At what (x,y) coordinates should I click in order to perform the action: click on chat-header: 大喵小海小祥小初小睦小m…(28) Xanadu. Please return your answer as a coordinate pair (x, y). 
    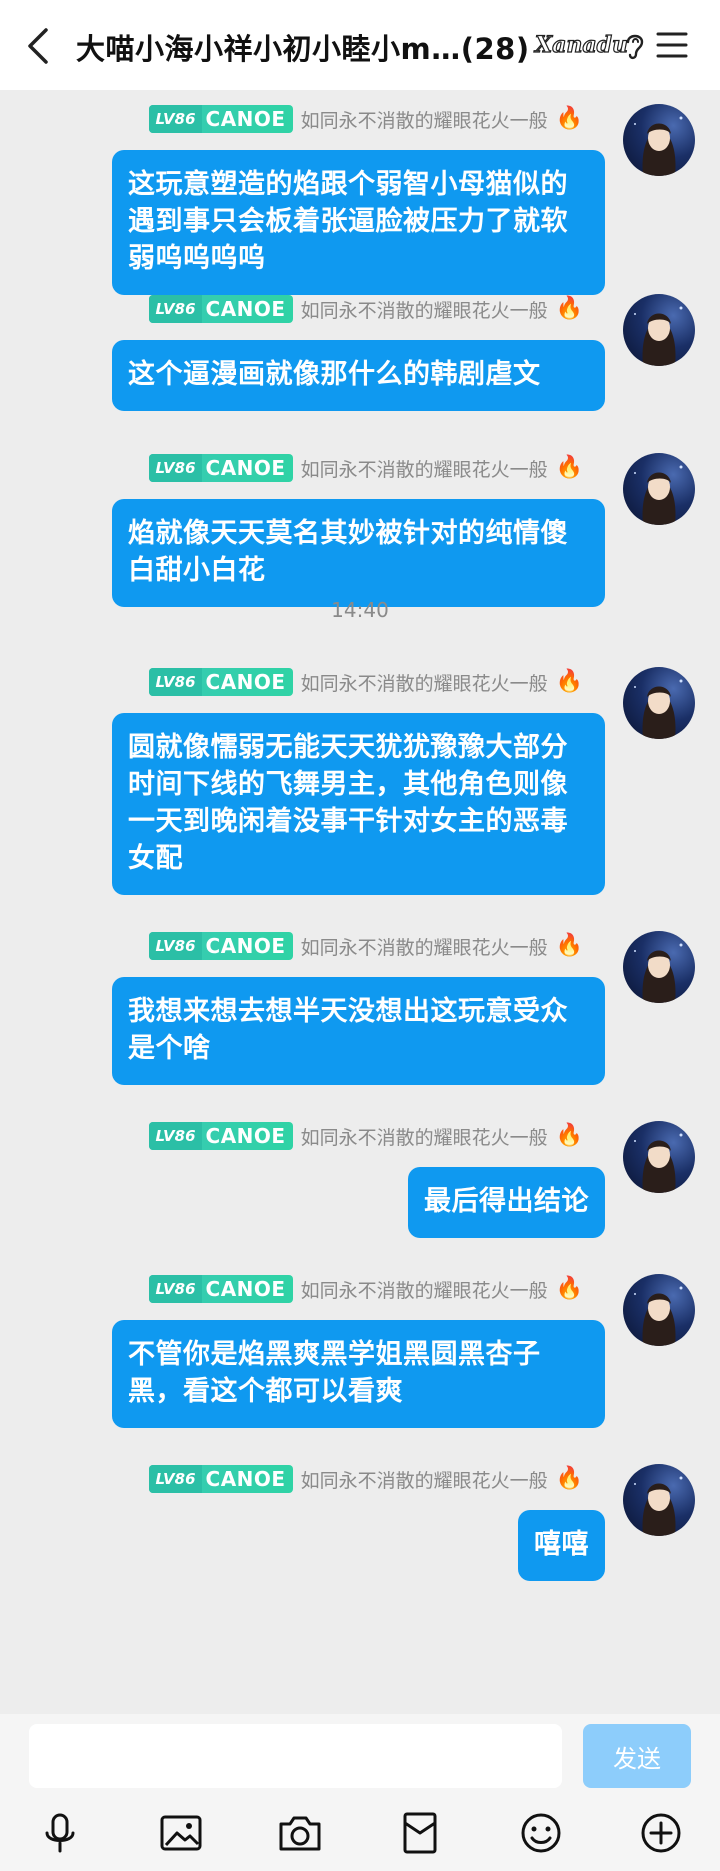
    Looking at the image, I should click on (360, 45).